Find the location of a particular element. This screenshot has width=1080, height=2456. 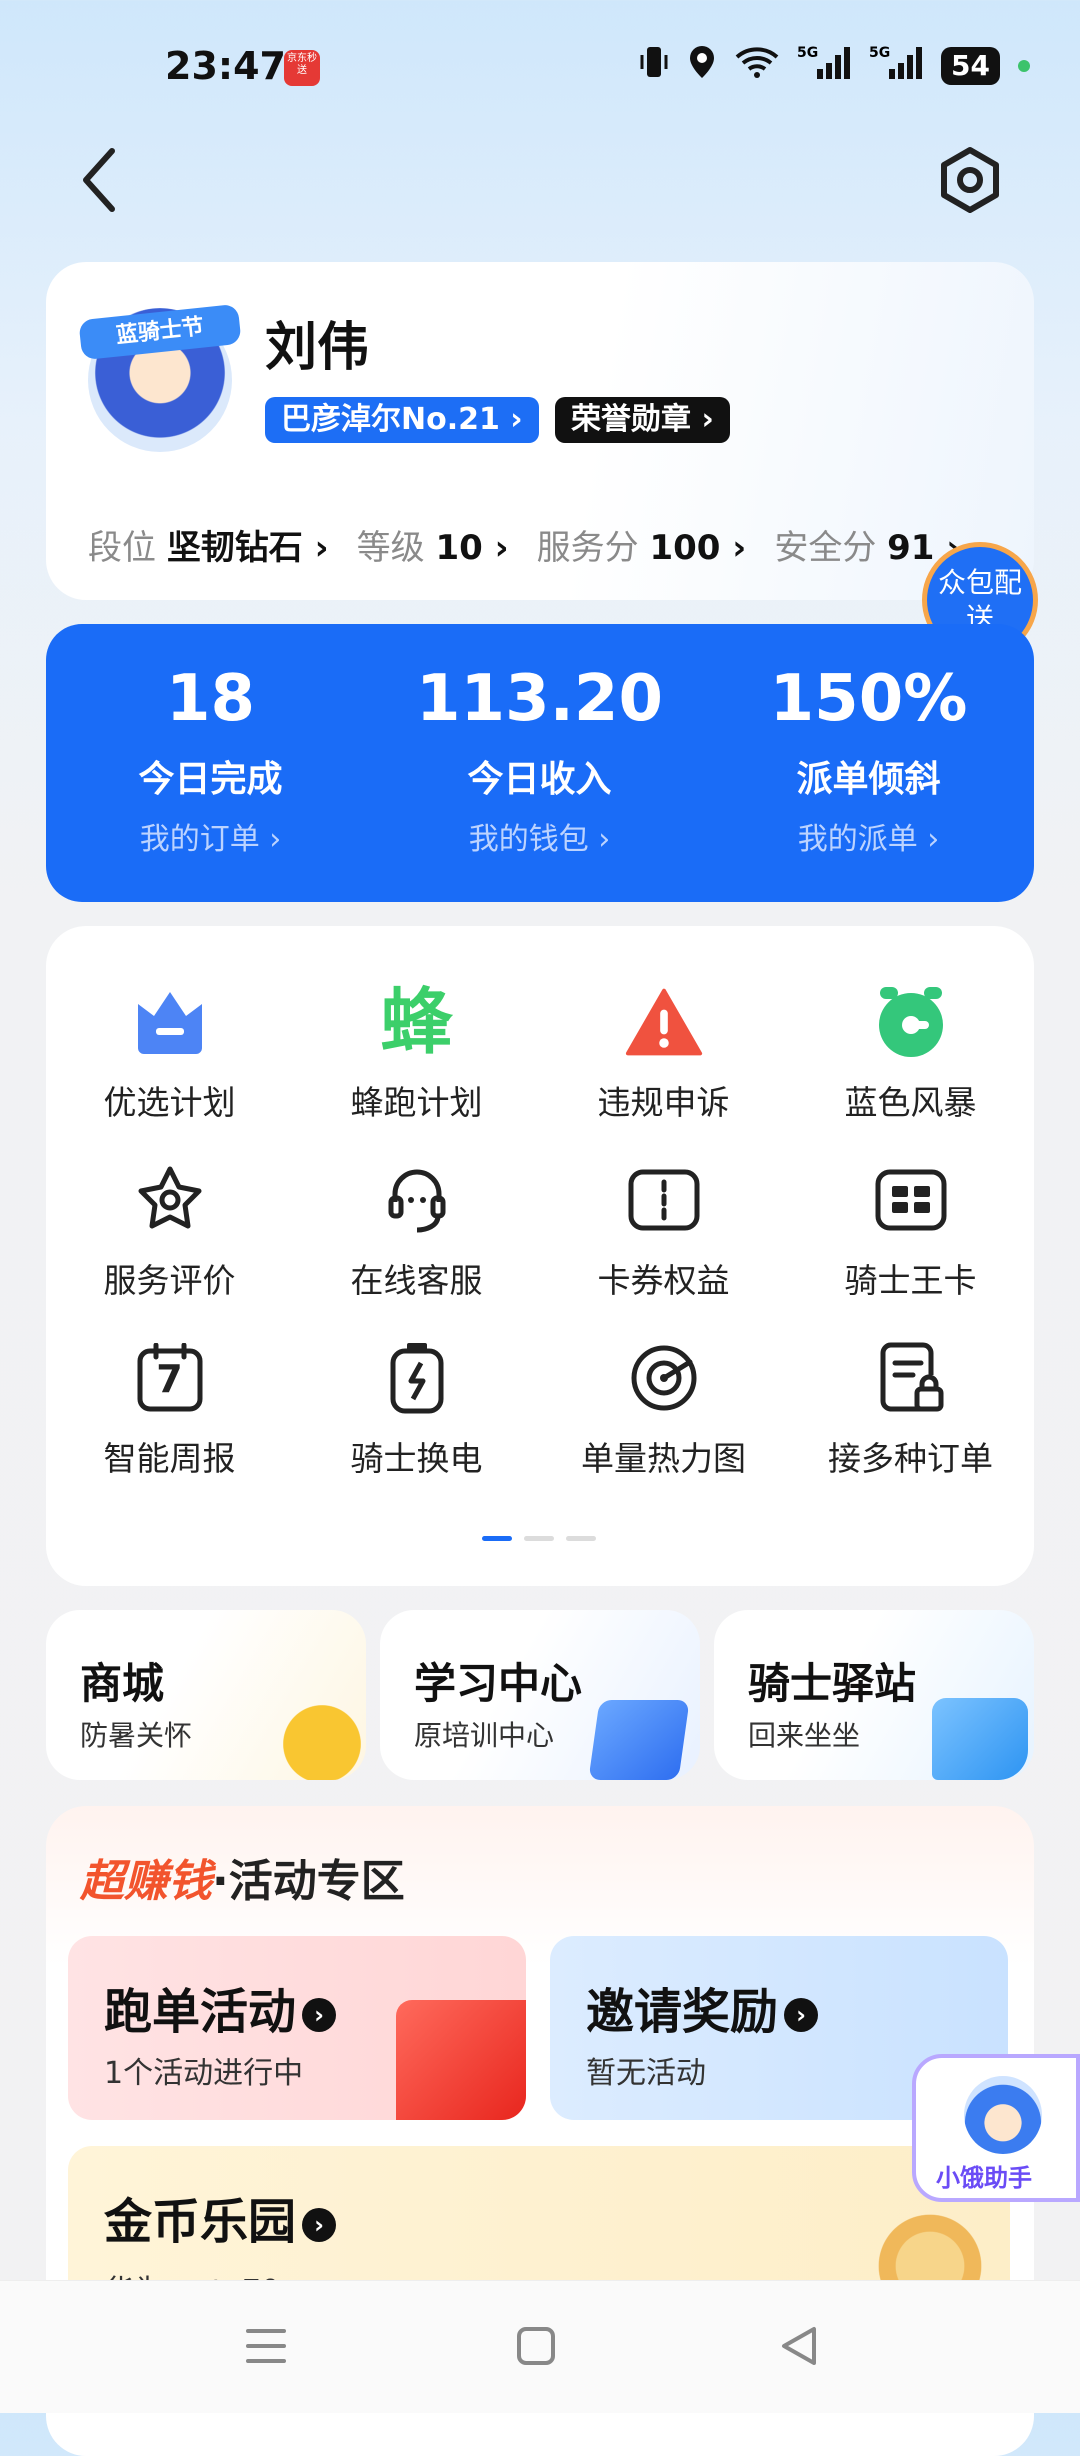

wifi-icon is located at coordinates (757, 66).